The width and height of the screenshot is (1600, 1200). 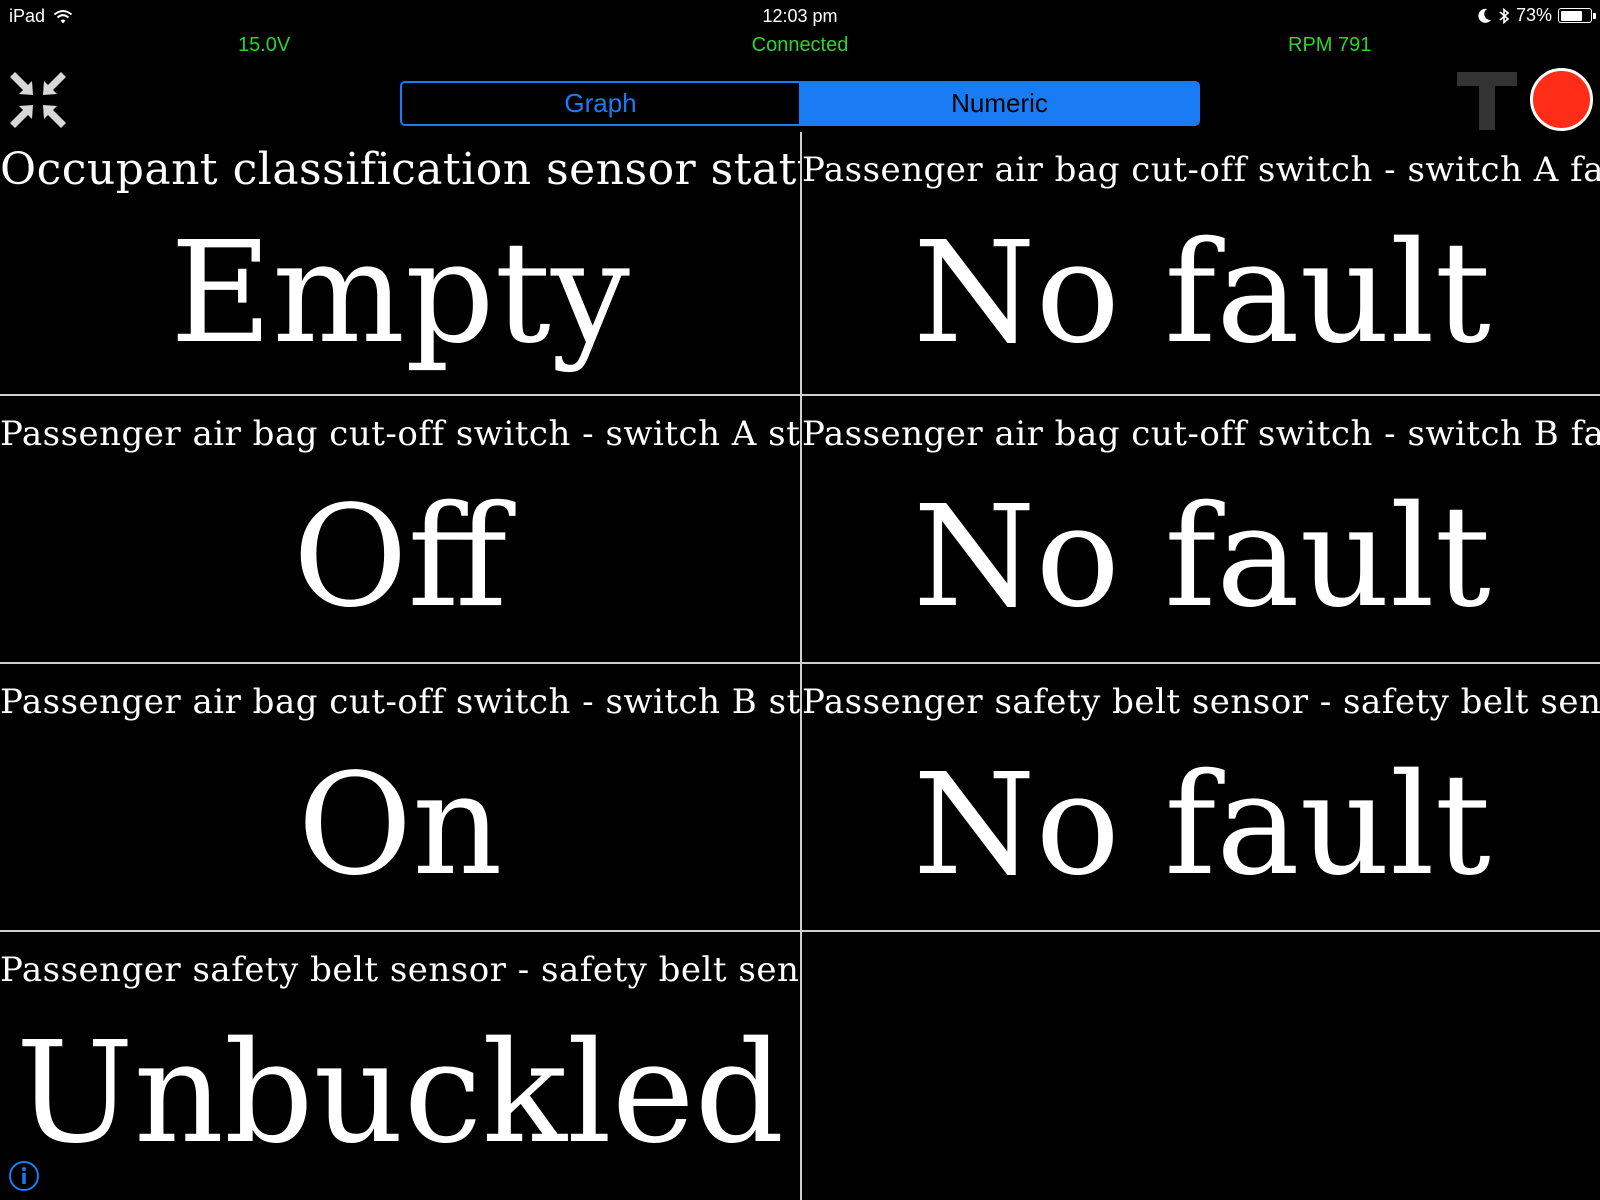 I want to click on sensor-label: Occupant classification sensor status, so click(x=400, y=169).